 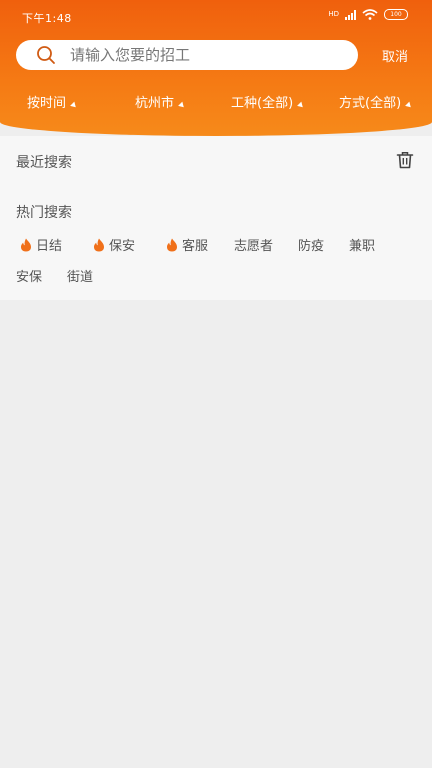 I want to click on hot-tag: 保安, so click(x=114, y=244).